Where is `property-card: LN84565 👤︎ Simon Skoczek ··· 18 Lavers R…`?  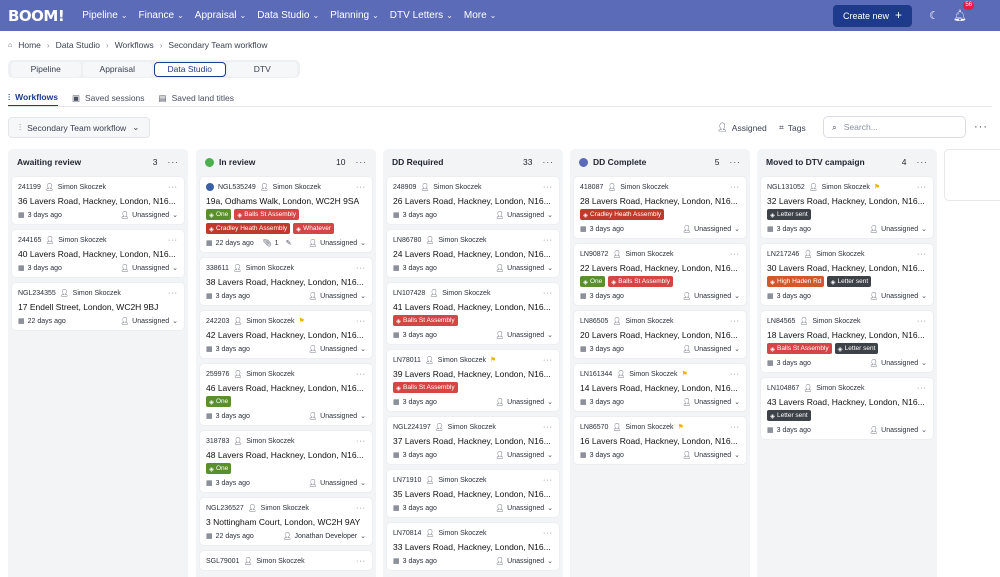 property-card: LN84565 👤︎ Simon Skoczek ··· 18 Lavers R… is located at coordinates (847, 341).